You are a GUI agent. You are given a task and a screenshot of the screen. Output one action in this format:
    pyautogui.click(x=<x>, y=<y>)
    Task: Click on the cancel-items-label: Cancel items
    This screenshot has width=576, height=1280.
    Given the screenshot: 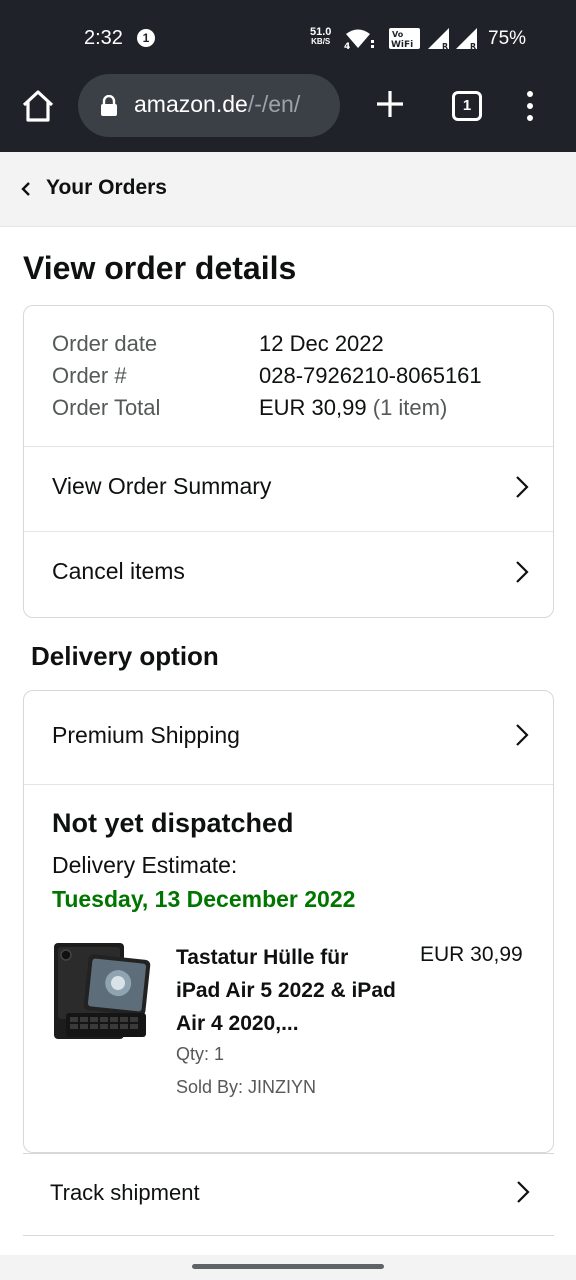 What is the action you would take?
    pyautogui.click(x=118, y=571)
    